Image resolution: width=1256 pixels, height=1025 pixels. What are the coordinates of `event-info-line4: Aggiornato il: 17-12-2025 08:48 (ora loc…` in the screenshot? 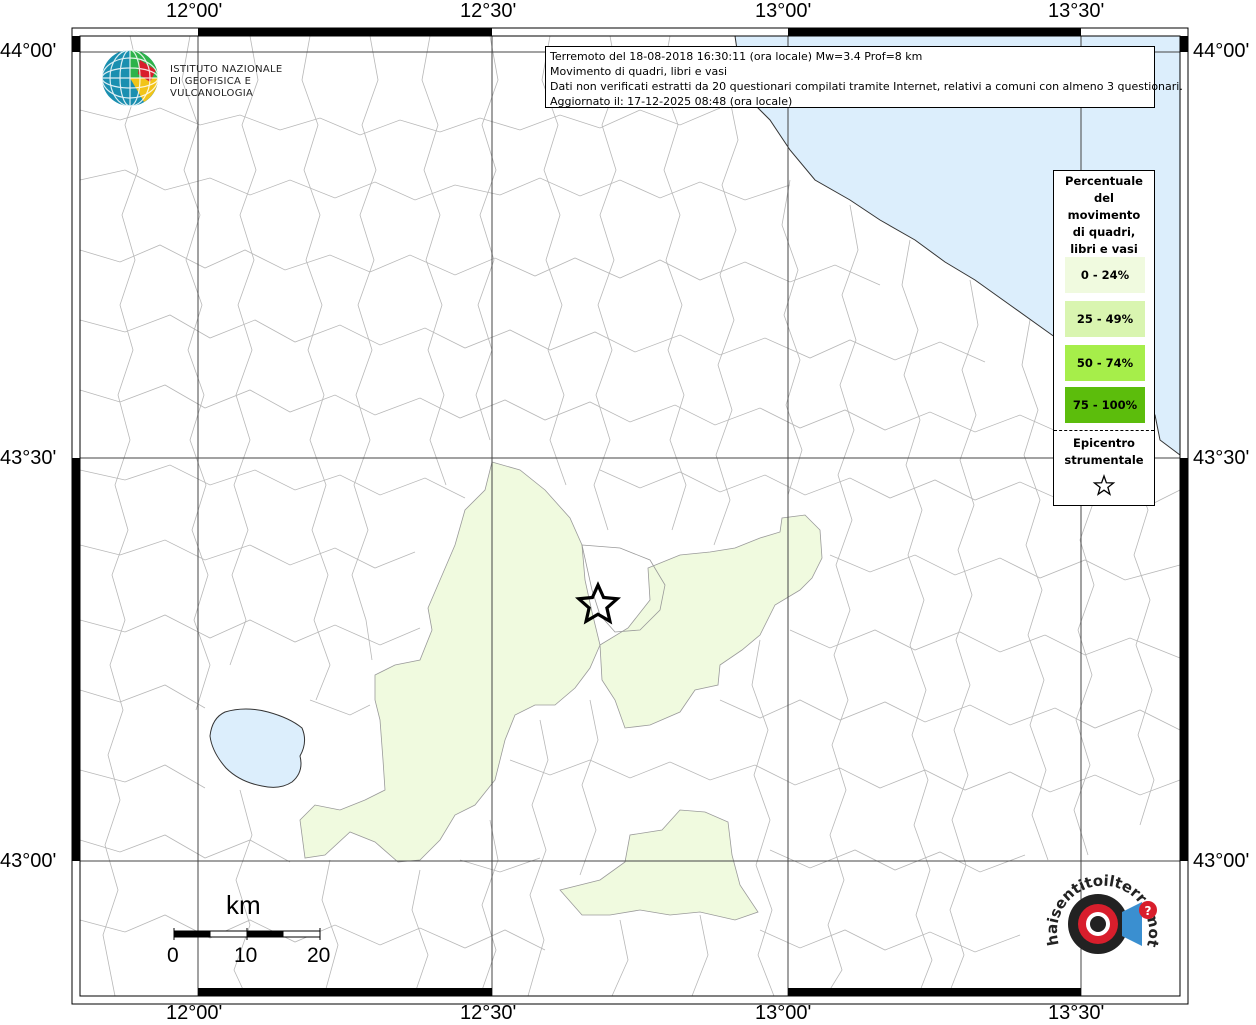 It's located at (671, 101).